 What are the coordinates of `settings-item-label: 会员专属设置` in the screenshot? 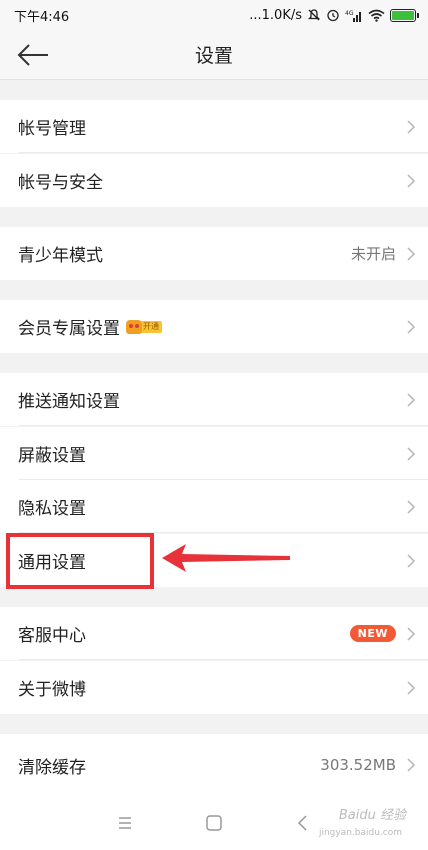 It's located at (69, 329).